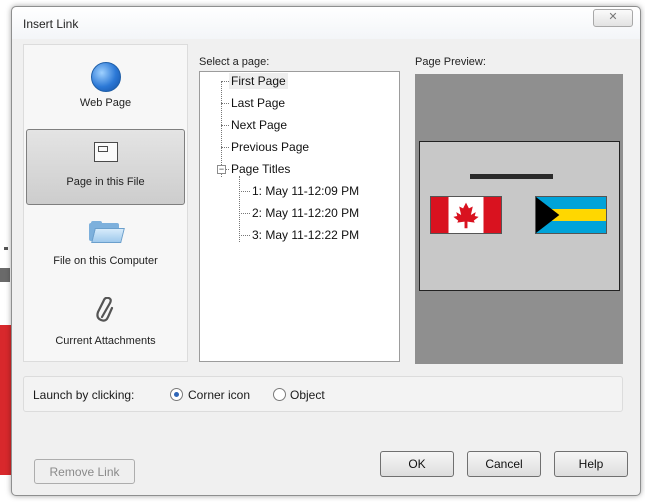 Image resolution: width=645 pixels, height=502 pixels. Describe the element at coordinates (105, 341) in the screenshot. I see `nav-item-label: Current Attachments` at that location.